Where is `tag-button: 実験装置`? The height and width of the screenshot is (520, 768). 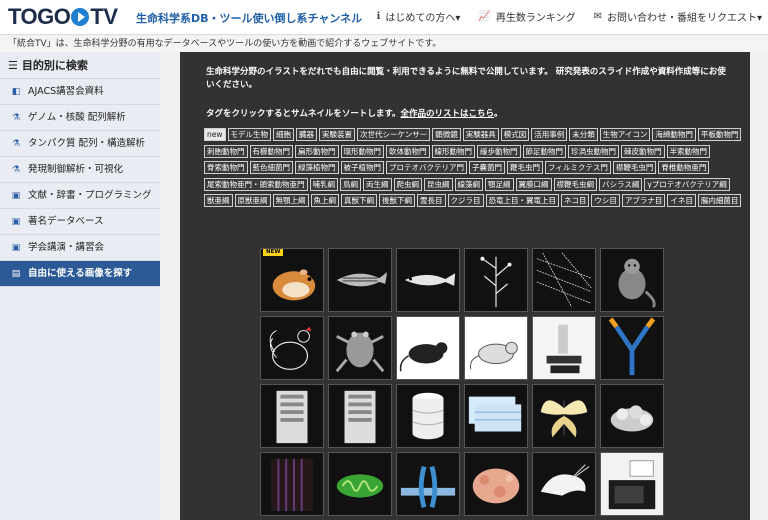 tag-button: 実験装置 is located at coordinates (337, 134).